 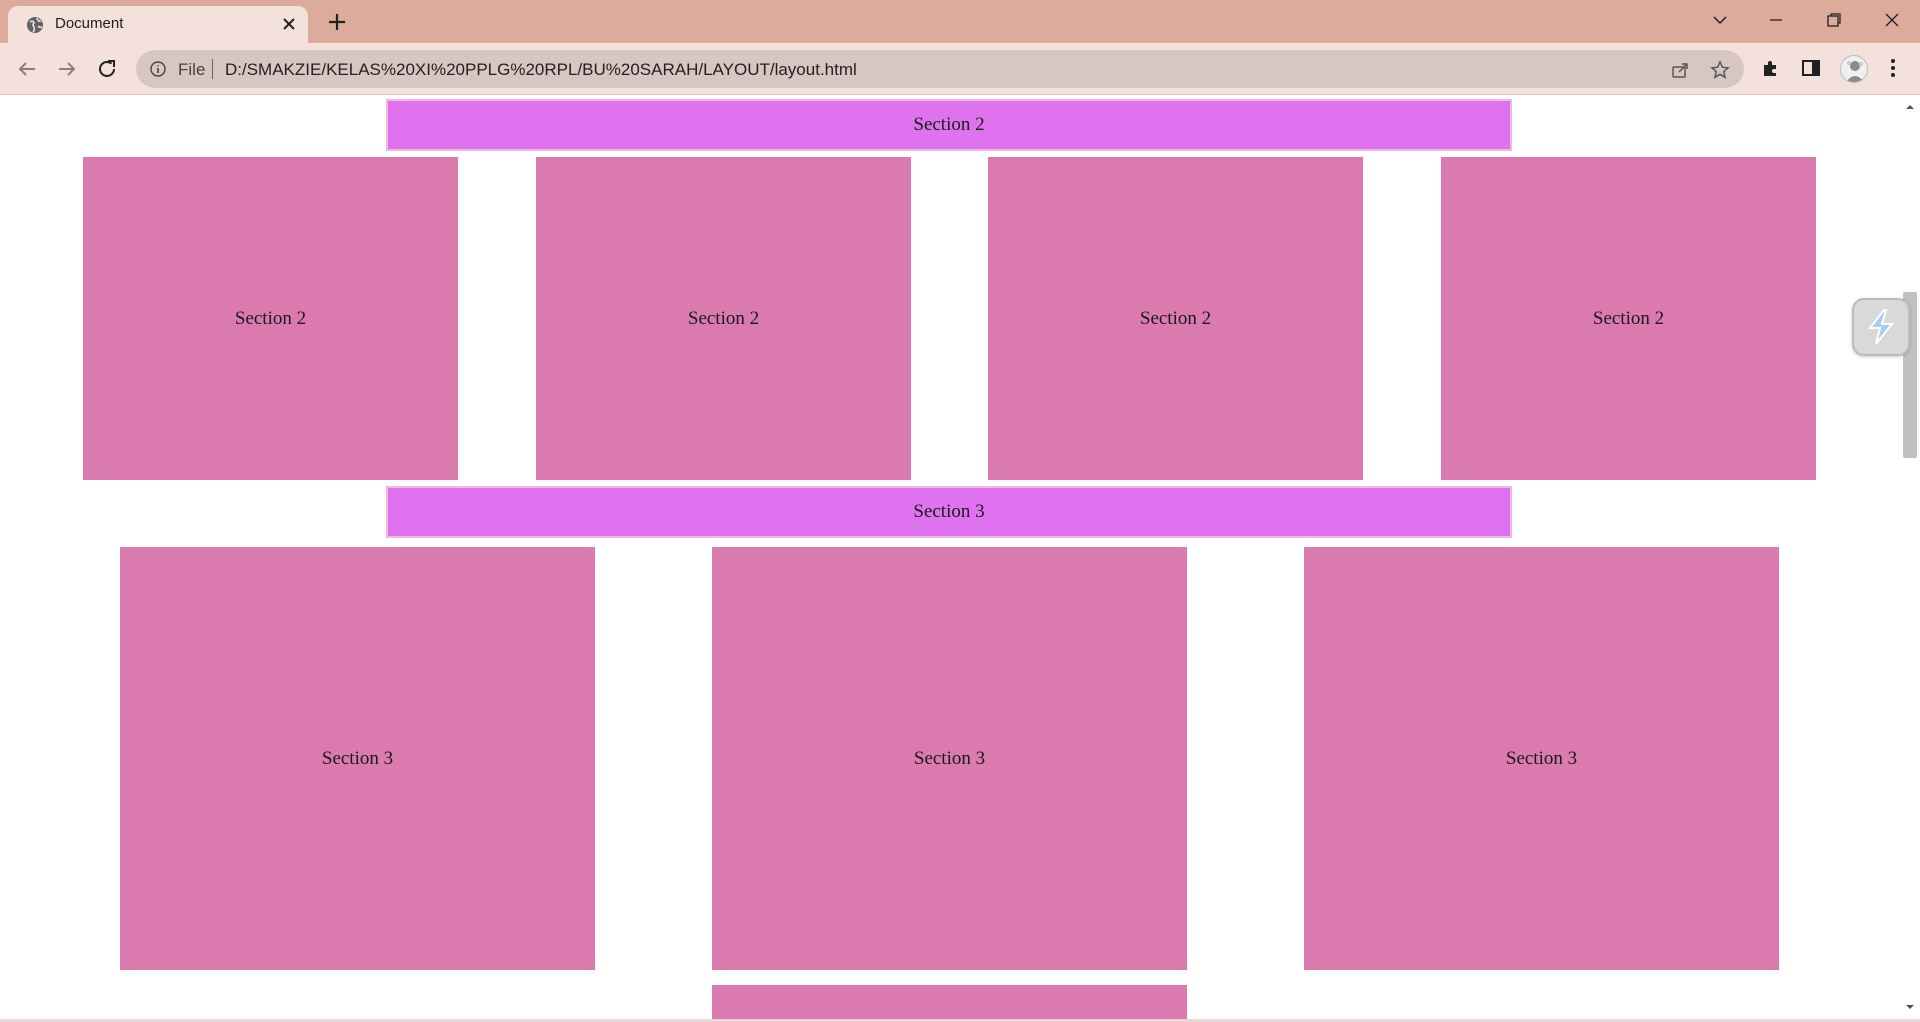 I want to click on scroll-up-arrow-icon, so click(x=1910, y=107).